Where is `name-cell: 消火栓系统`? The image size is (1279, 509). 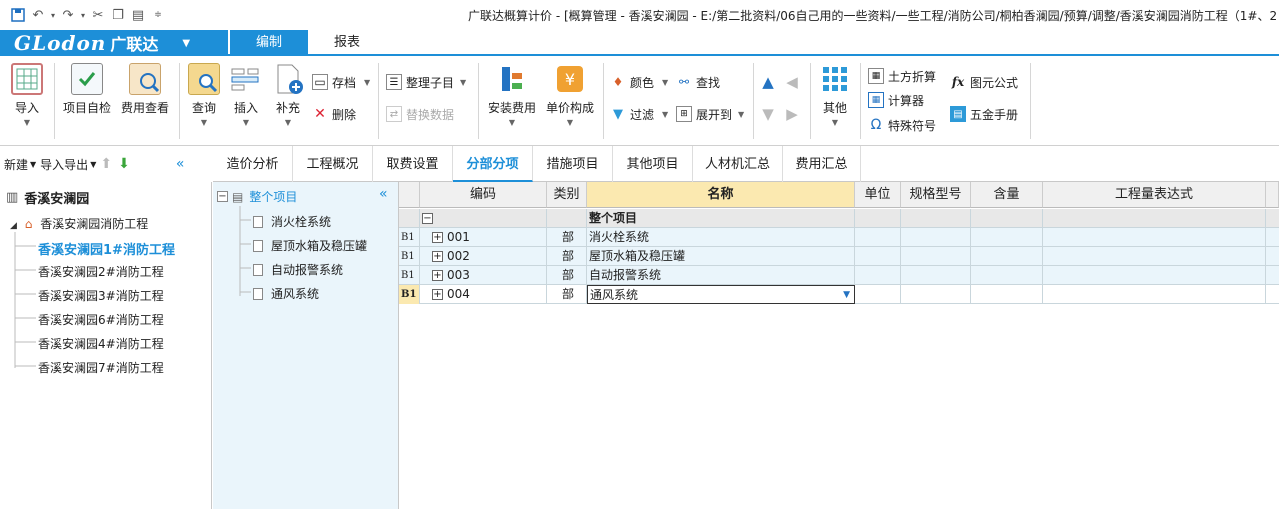
name-cell: 消火栓系统 is located at coordinates (721, 237).